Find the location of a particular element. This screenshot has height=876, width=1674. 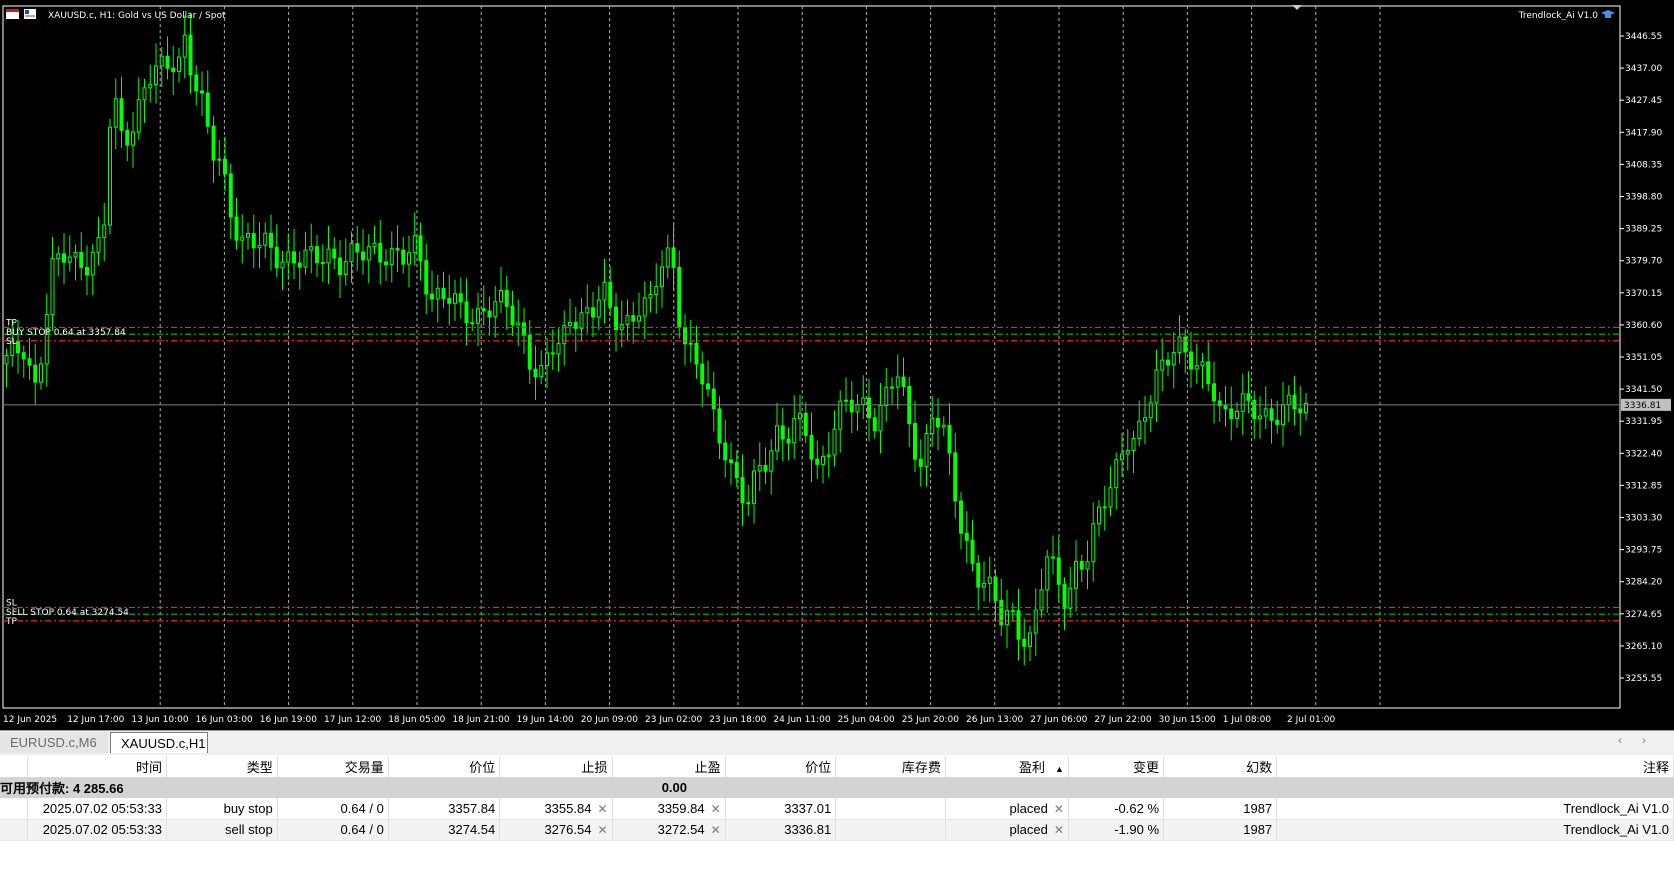

header-time: 时间 is located at coordinates (97, 767).